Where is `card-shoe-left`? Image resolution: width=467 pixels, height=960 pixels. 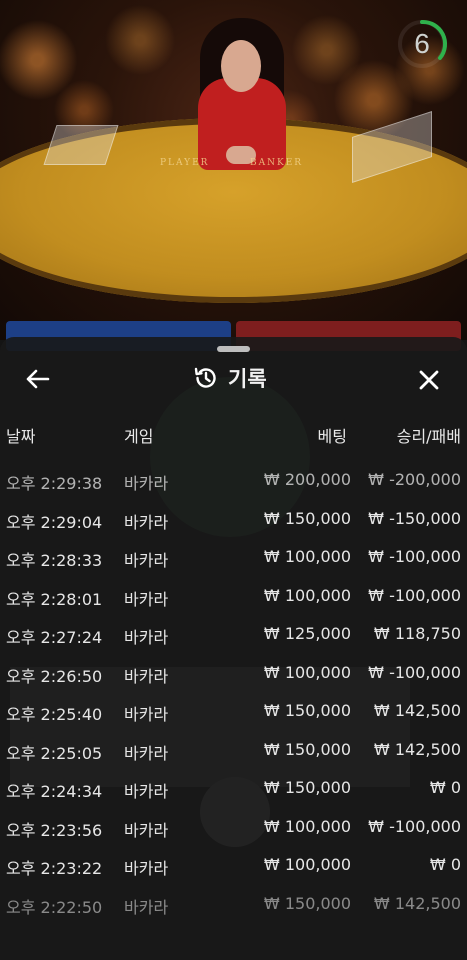
card-shoe-left is located at coordinates (81, 145).